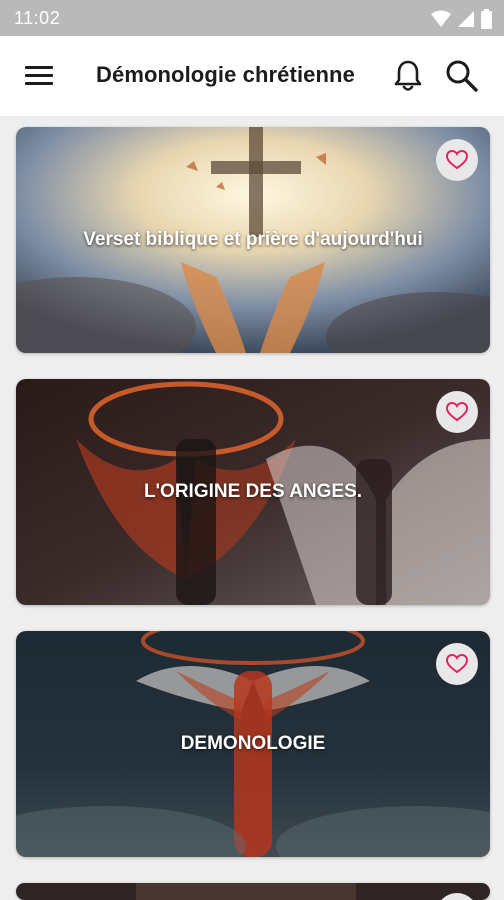 This screenshot has height=900, width=504. I want to click on notifications-button, so click(408, 76).